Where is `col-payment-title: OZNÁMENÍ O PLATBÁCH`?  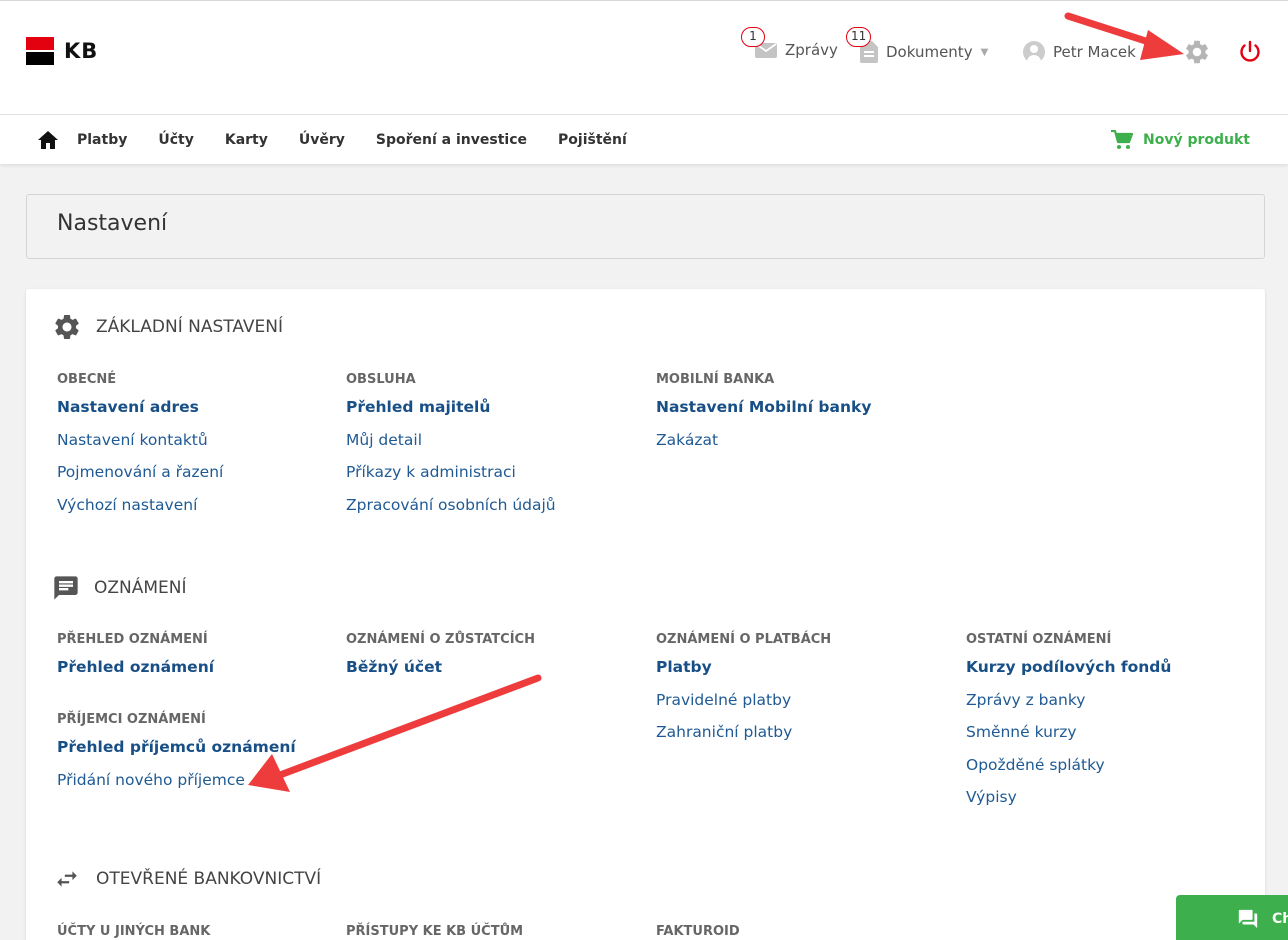
col-payment-title: OZNÁMENÍ O PLATBÁCH is located at coordinates (744, 639).